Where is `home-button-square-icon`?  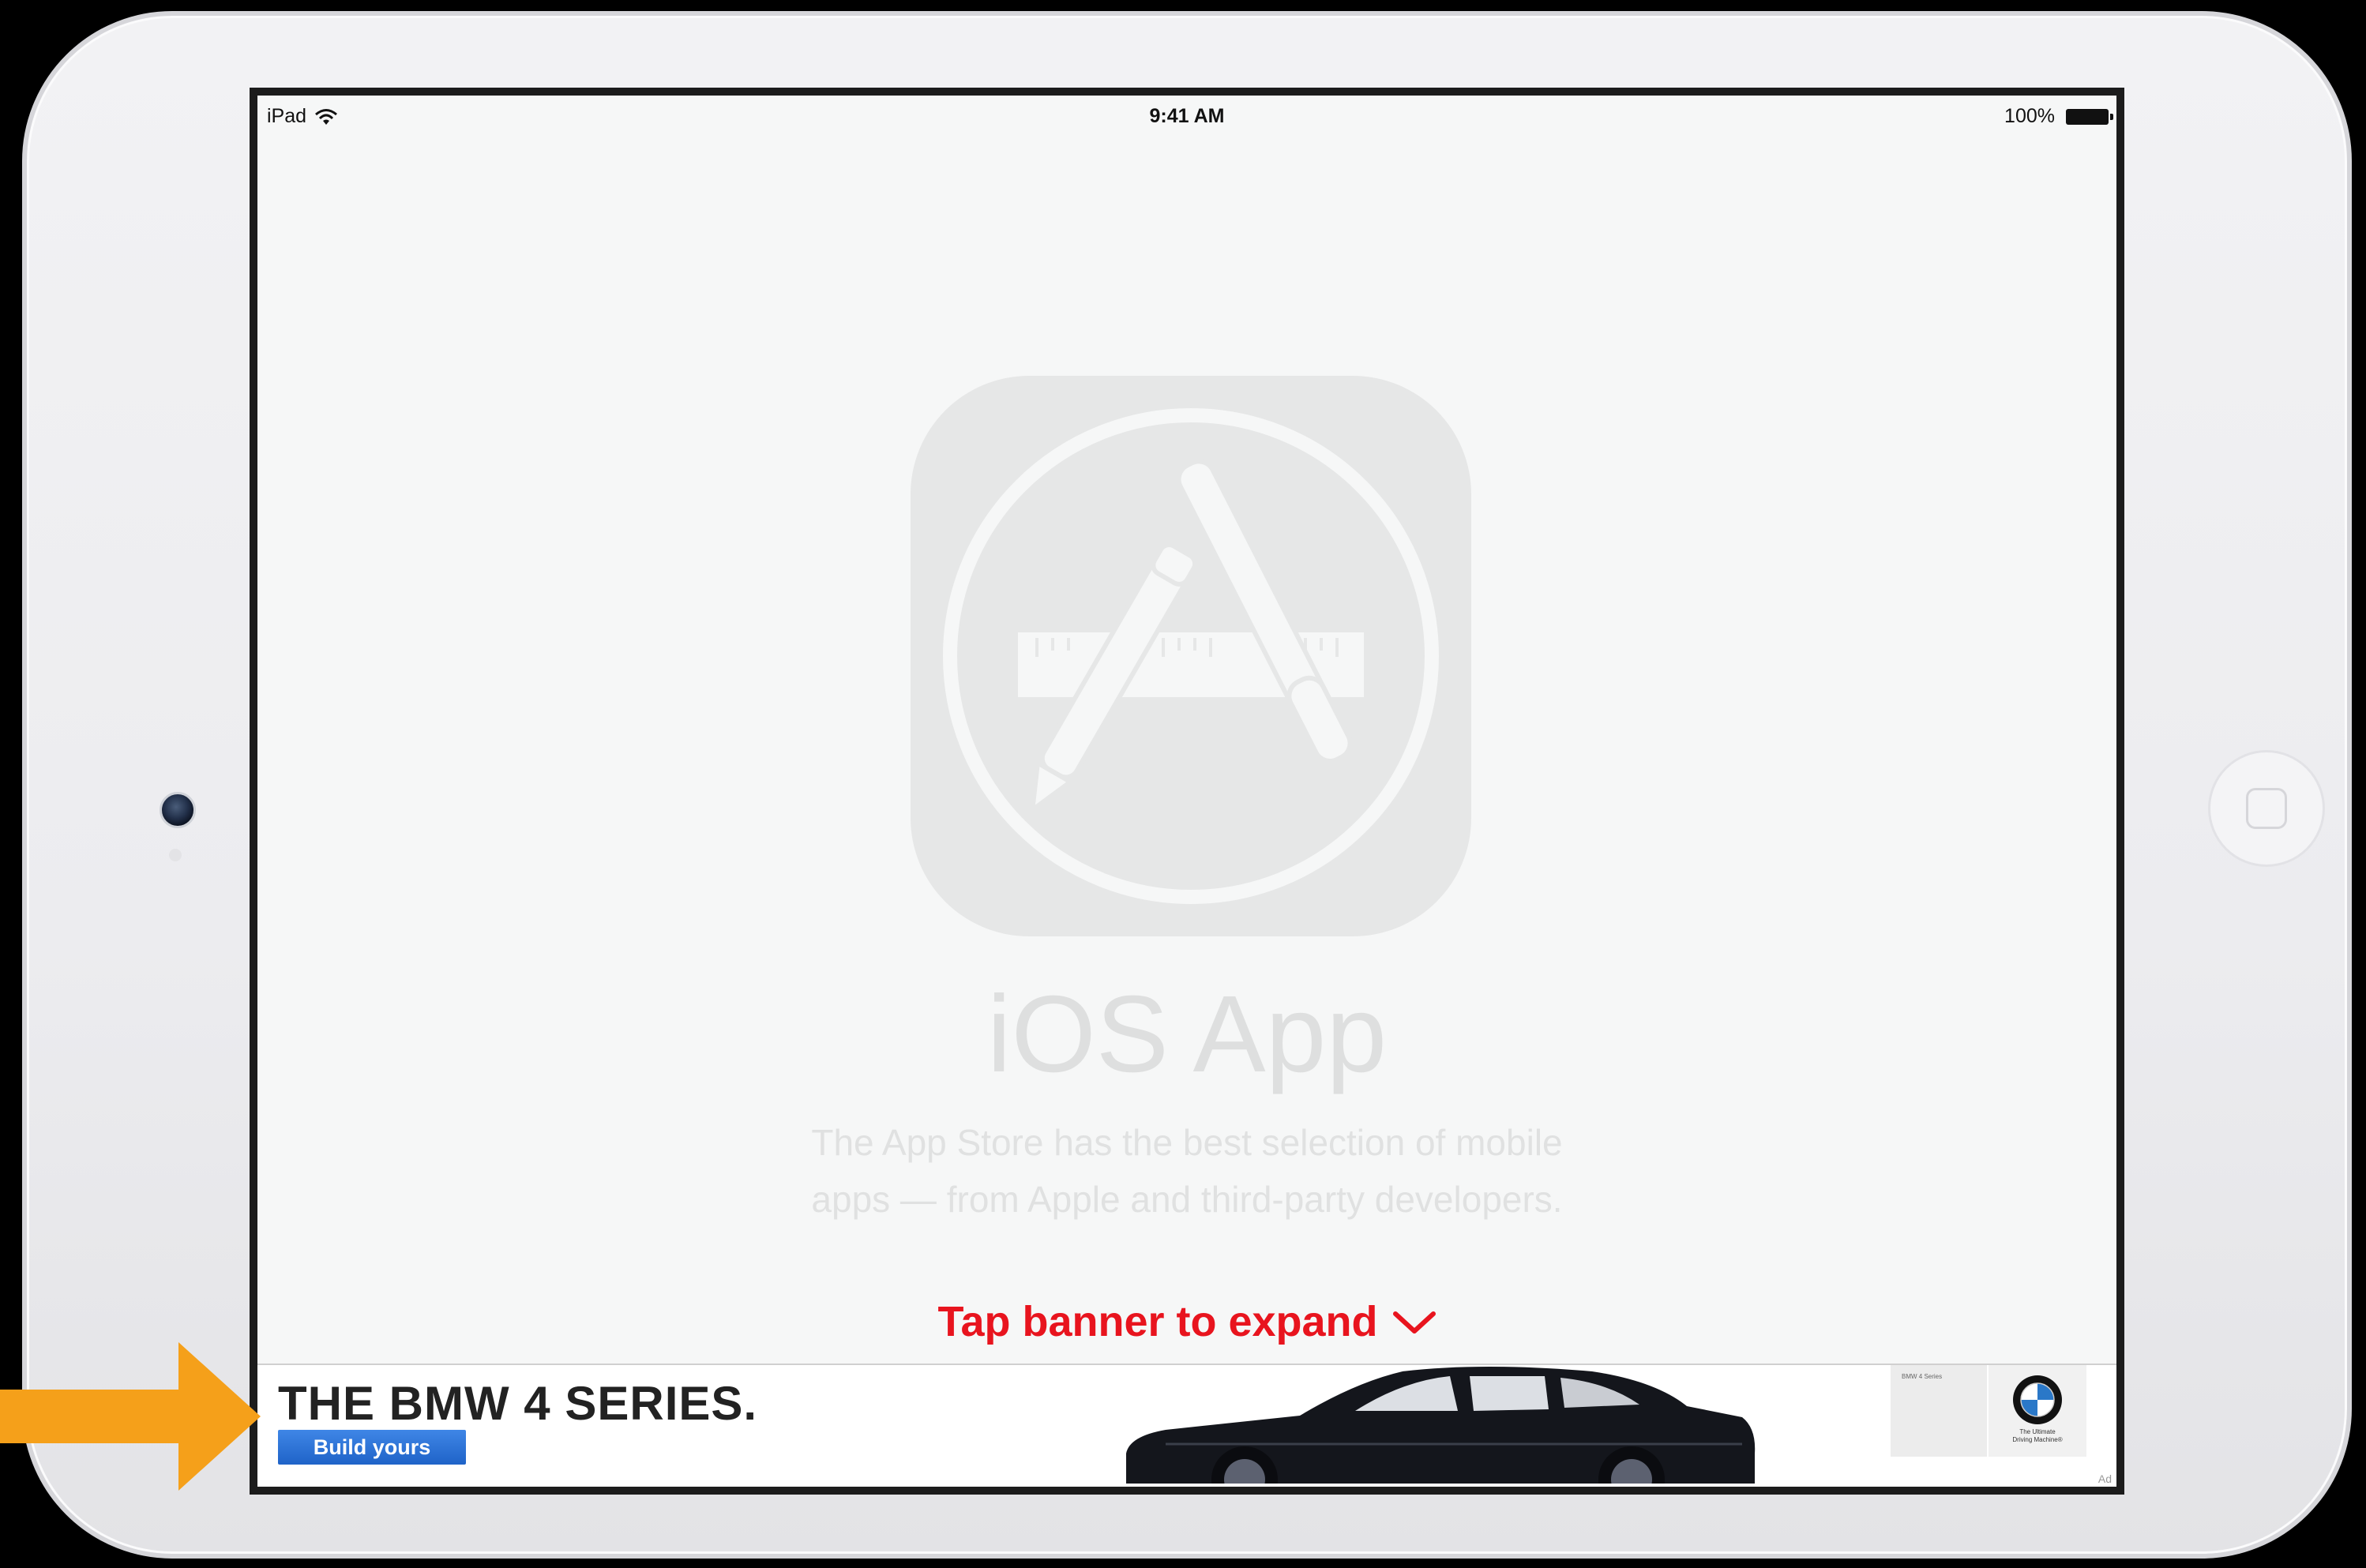 home-button-square-icon is located at coordinates (2266, 808).